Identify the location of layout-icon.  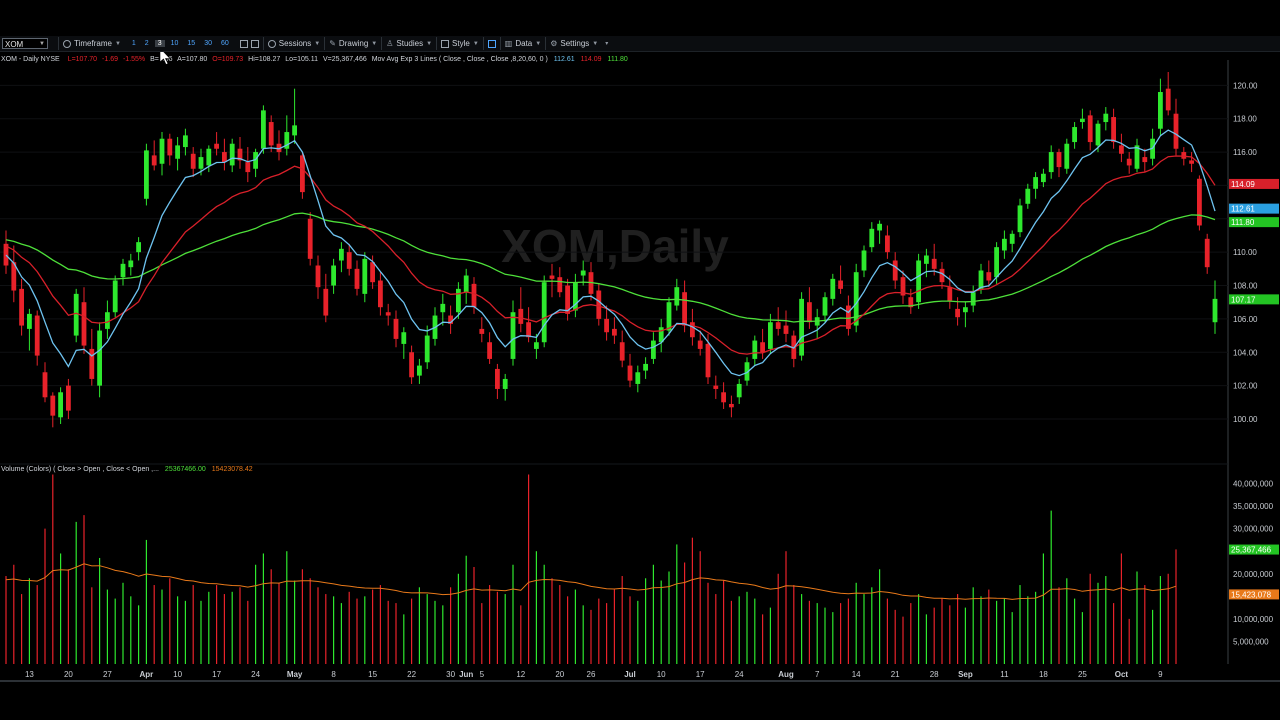
(491, 43).